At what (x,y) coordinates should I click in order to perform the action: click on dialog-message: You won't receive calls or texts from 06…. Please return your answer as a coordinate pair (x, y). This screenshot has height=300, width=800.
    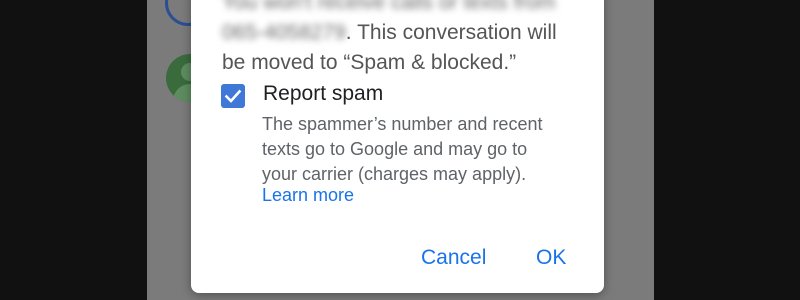
    Looking at the image, I should click on (402, 39).